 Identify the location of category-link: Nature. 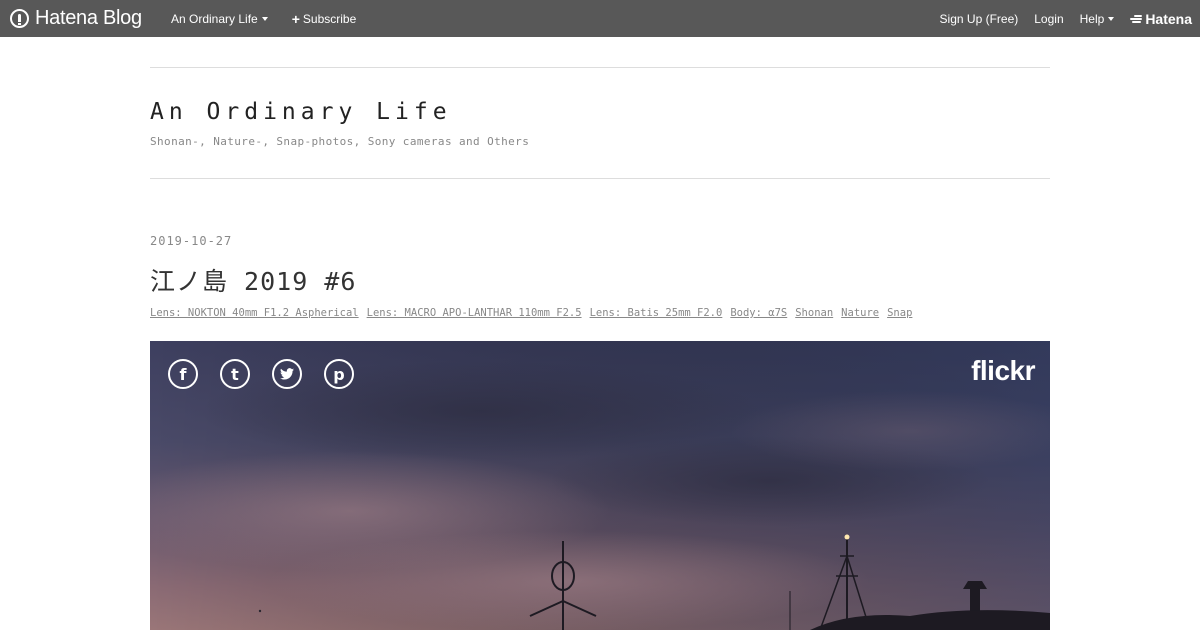
(860, 313).